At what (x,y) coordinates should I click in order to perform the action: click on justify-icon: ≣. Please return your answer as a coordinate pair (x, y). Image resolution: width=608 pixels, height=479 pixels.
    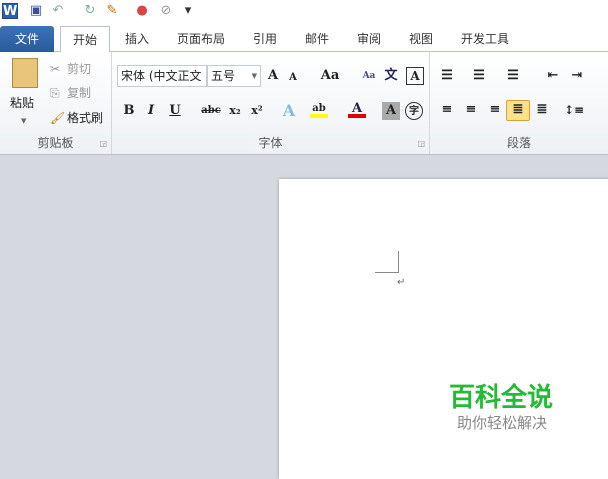
    Looking at the image, I should click on (518, 110).